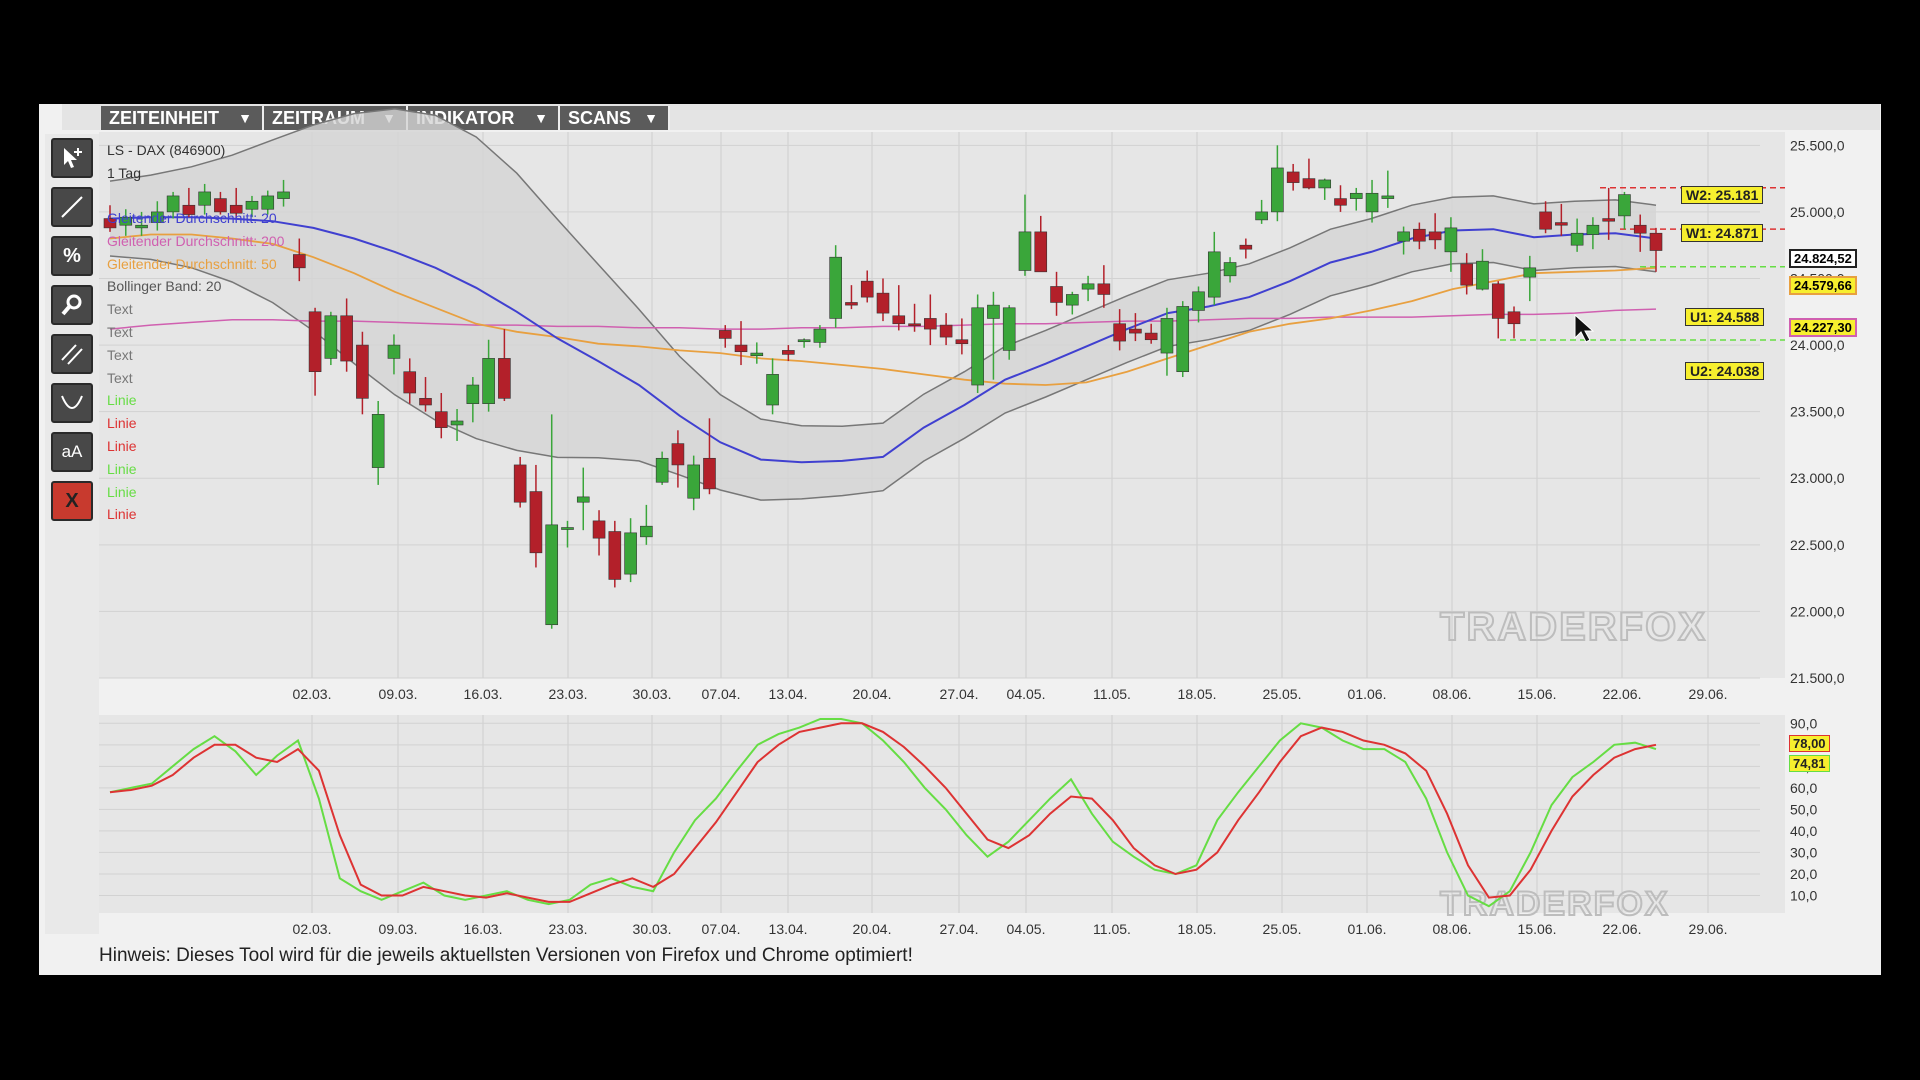  I want to click on x-tick-label: 20.04., so click(872, 694).